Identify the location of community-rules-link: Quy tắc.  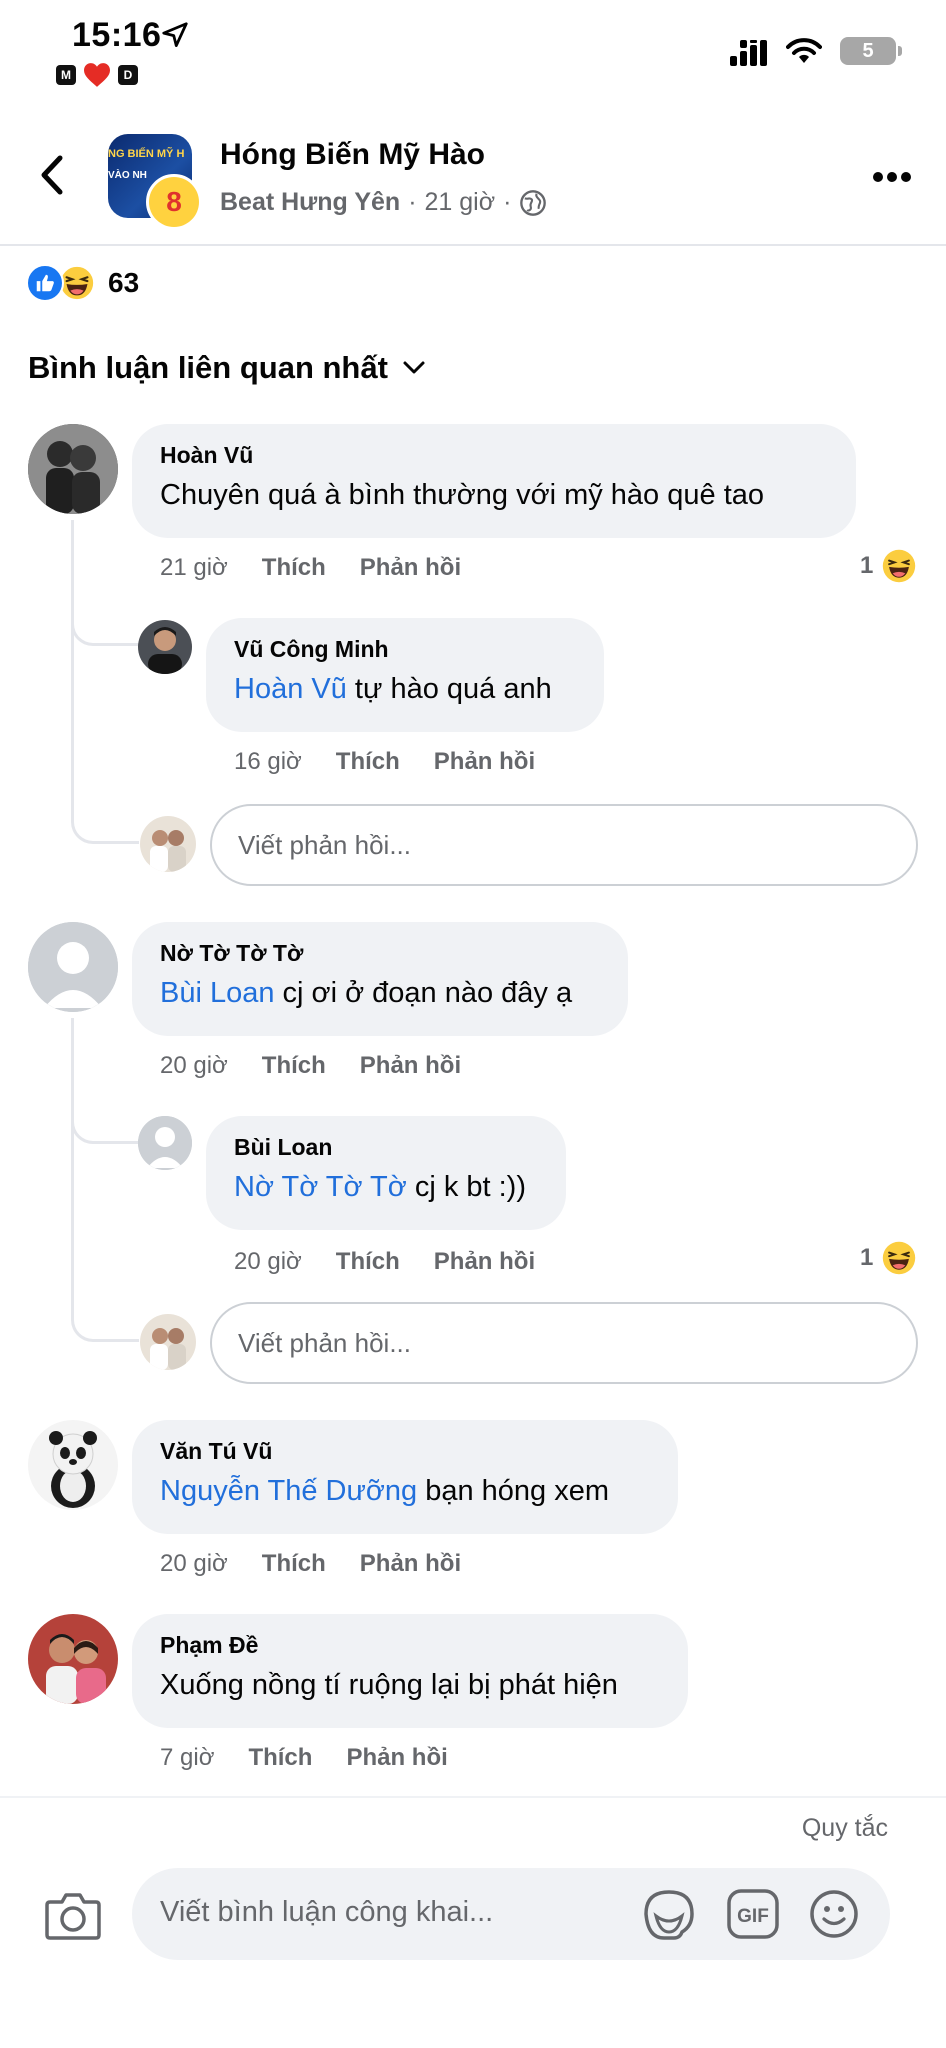
(845, 1828).